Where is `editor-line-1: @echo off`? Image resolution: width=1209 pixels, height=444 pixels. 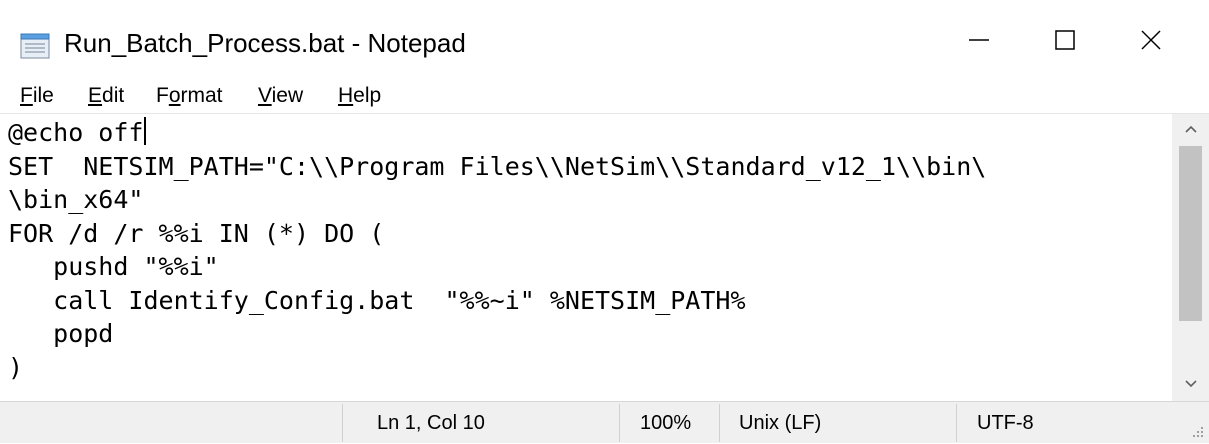
editor-line-1: @echo off is located at coordinates (76, 132).